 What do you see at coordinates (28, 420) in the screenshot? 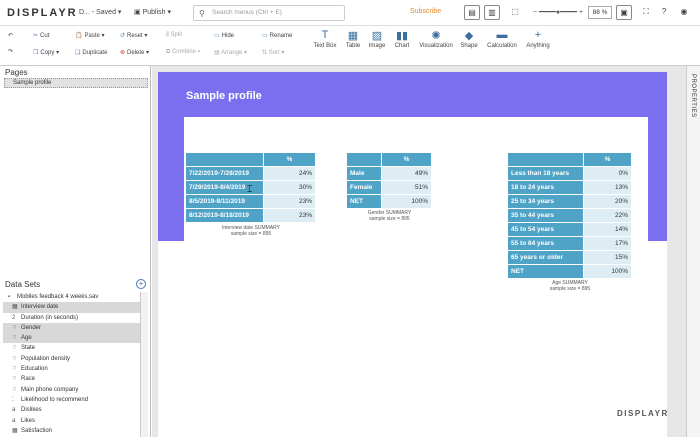
I see `variable-label: Likes` at bounding box center [28, 420].